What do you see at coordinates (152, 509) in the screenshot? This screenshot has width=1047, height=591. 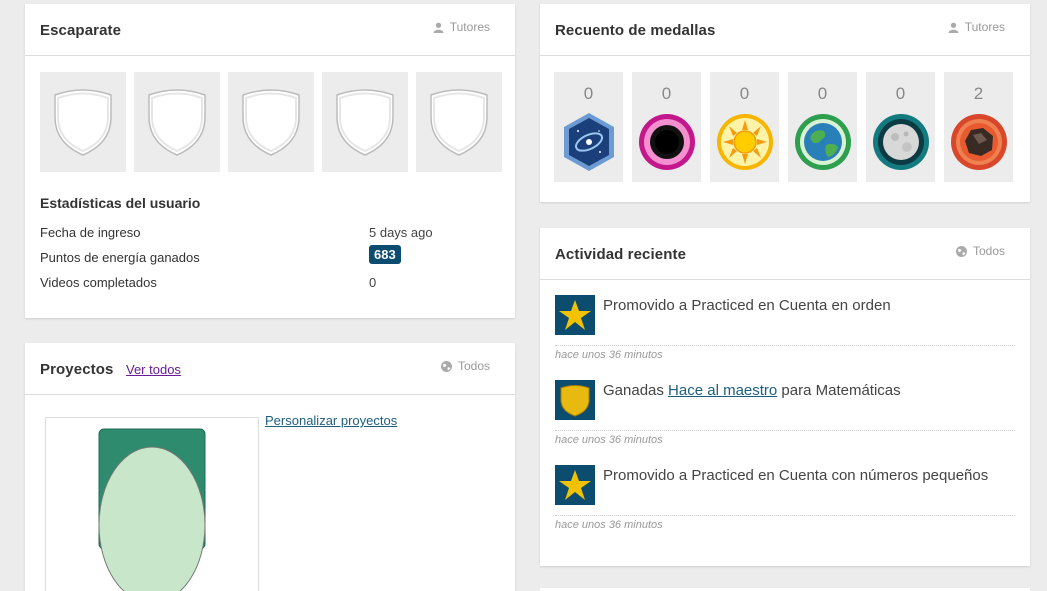 I see `project-placeholder-image` at bounding box center [152, 509].